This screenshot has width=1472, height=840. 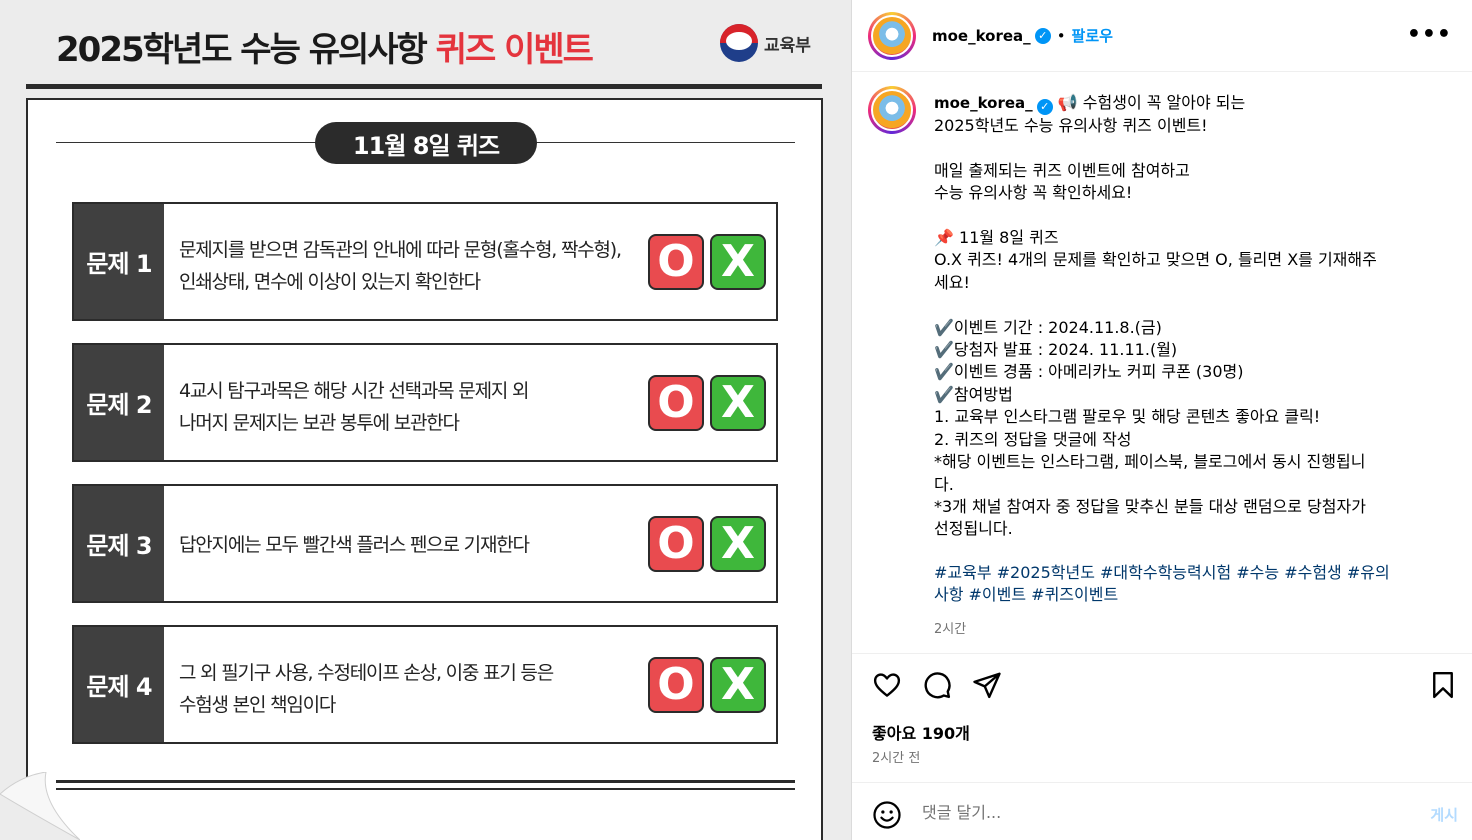 I want to click on post-header: moe_korea_ ✓ • 팔로우 •••, so click(x=1162, y=36).